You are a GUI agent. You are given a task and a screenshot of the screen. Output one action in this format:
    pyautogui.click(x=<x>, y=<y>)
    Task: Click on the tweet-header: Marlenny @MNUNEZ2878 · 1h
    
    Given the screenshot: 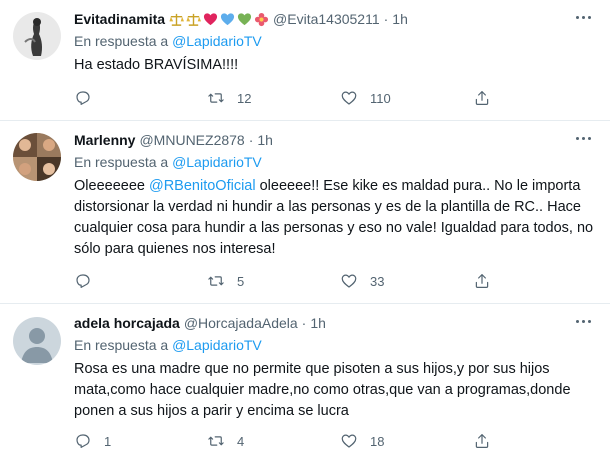 What is the action you would take?
    pyautogui.click(x=335, y=140)
    